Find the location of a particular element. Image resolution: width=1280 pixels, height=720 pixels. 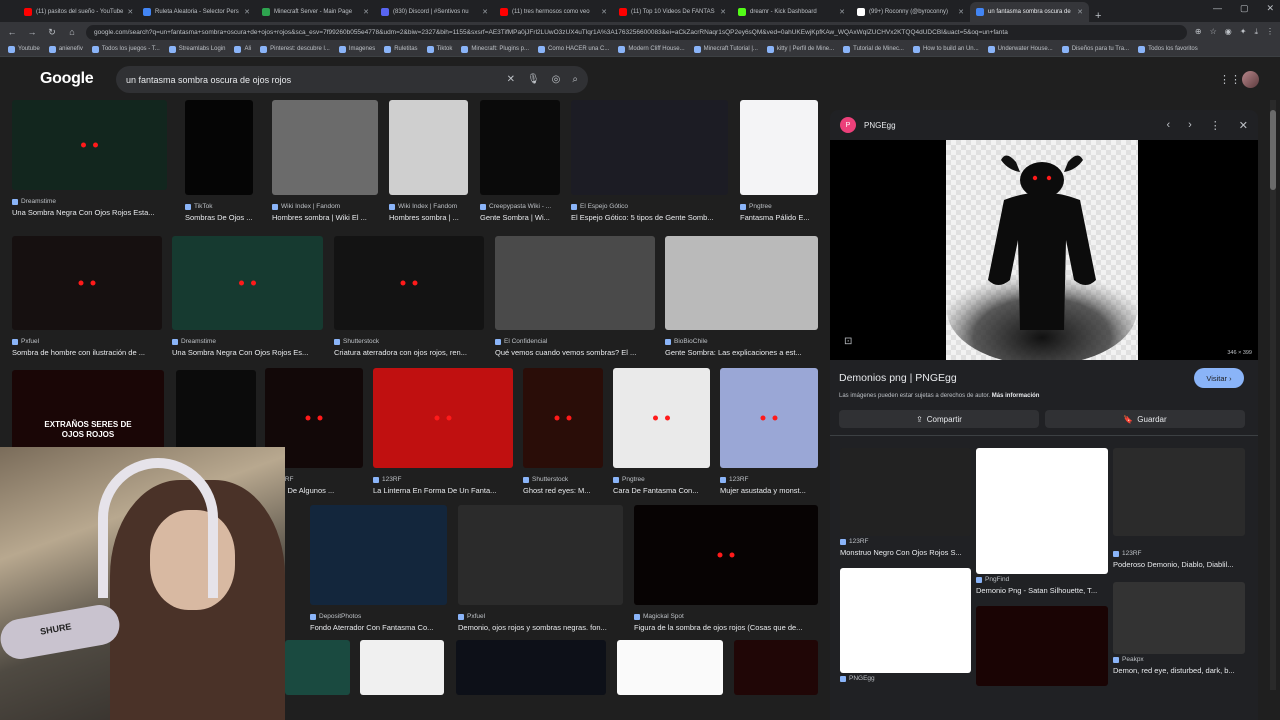

bookmark-item: anienefiv is located at coordinates (65, 49).